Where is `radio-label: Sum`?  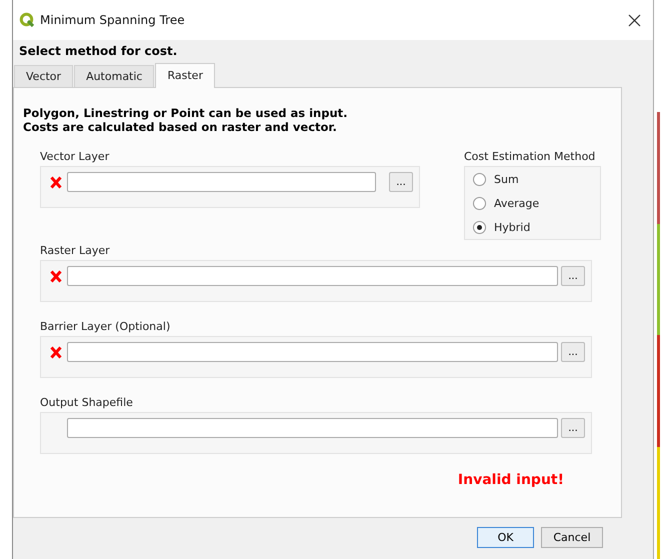 radio-label: Sum is located at coordinates (506, 179).